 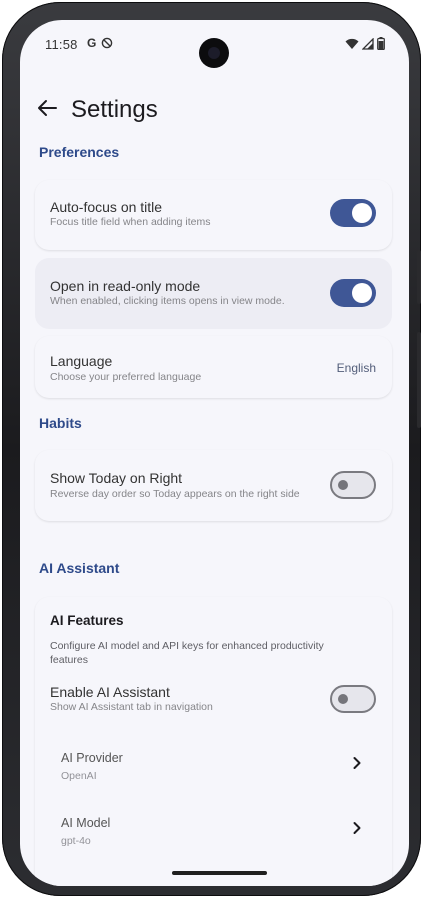 I want to click on setting-title: Enable AI Assistant, so click(x=110, y=692).